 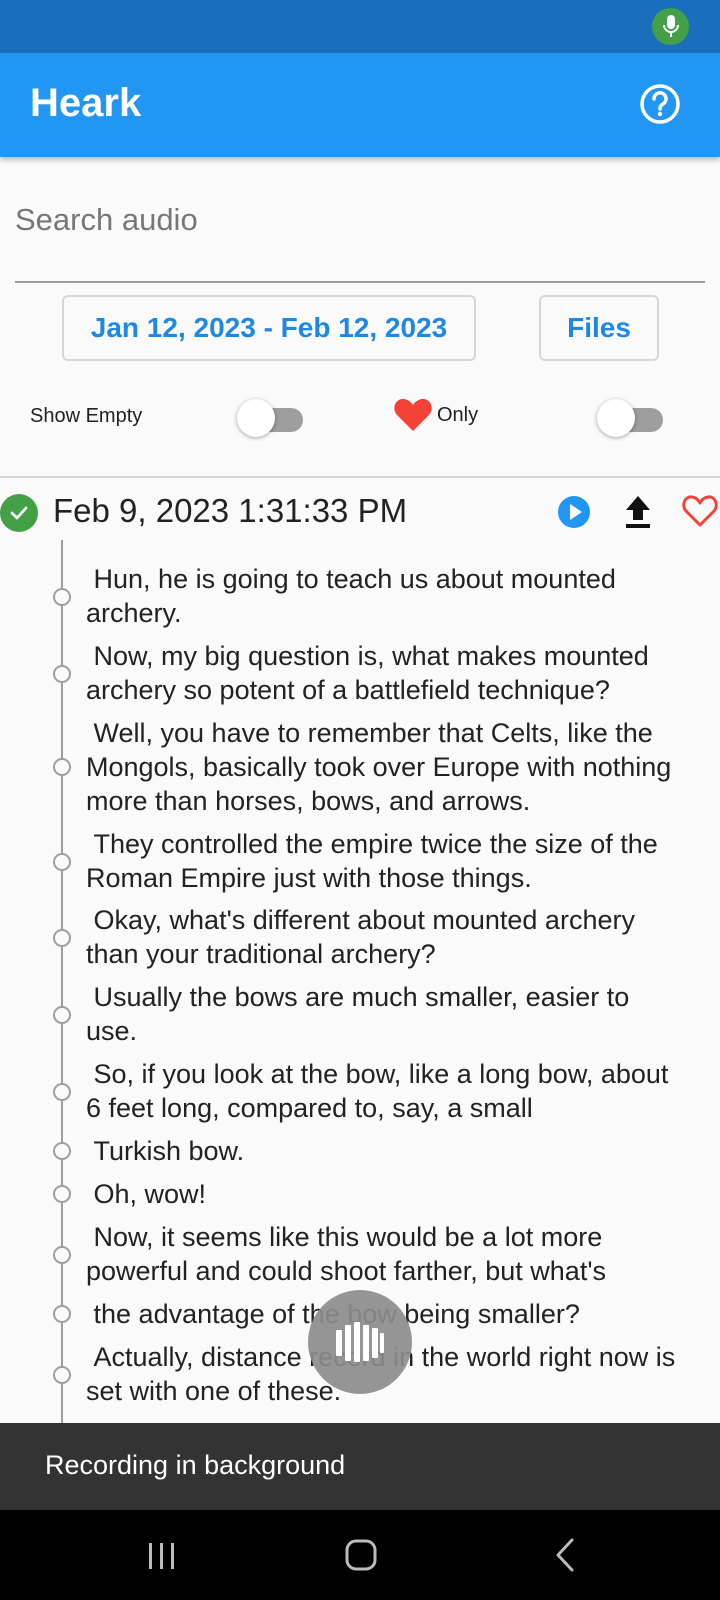 I want to click on app-title: Heark, so click(x=86, y=103).